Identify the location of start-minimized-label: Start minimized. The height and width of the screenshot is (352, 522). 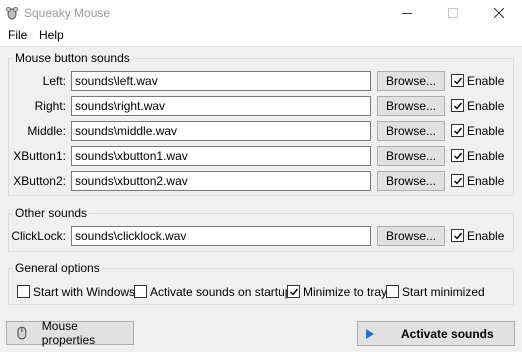
(443, 292).